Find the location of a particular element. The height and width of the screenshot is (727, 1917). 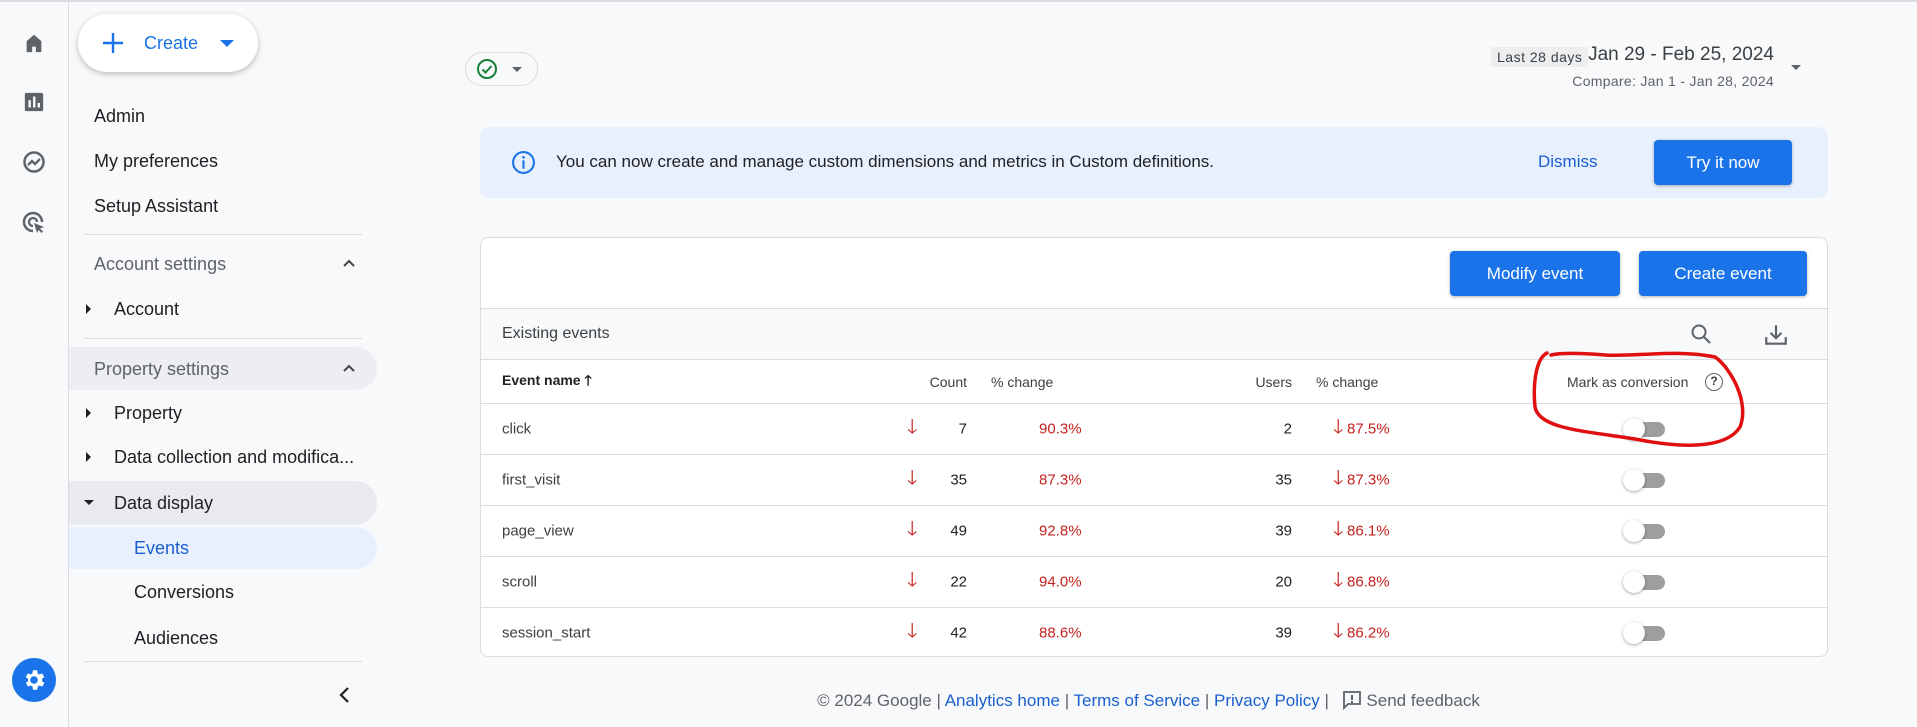

check-circle-icon is located at coordinates (487, 69).